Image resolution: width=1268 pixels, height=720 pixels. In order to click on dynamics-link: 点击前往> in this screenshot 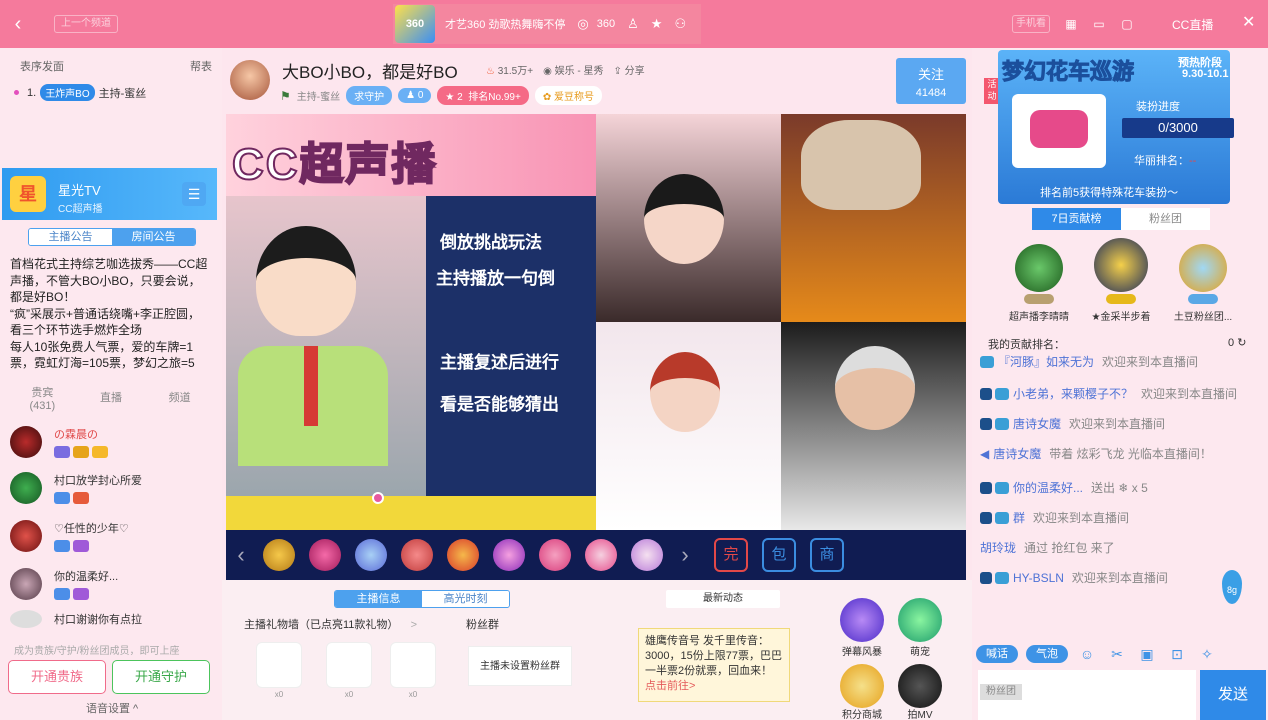, I will do `click(670, 686)`.